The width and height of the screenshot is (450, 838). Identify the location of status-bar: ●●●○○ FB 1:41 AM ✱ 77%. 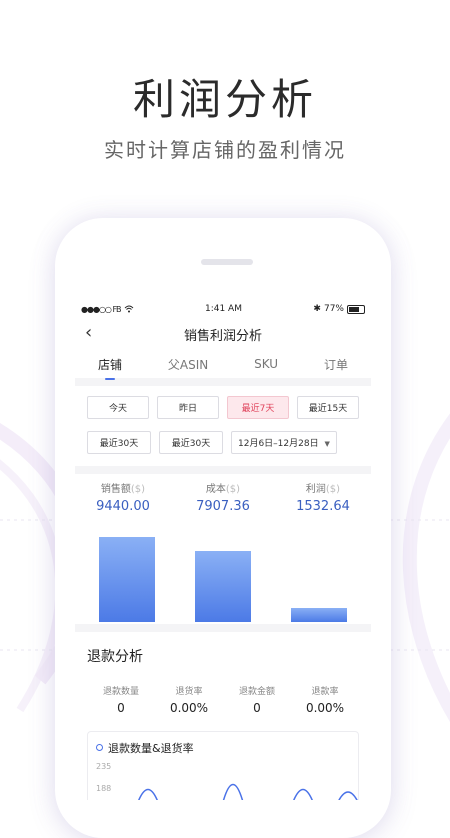
(223, 309).